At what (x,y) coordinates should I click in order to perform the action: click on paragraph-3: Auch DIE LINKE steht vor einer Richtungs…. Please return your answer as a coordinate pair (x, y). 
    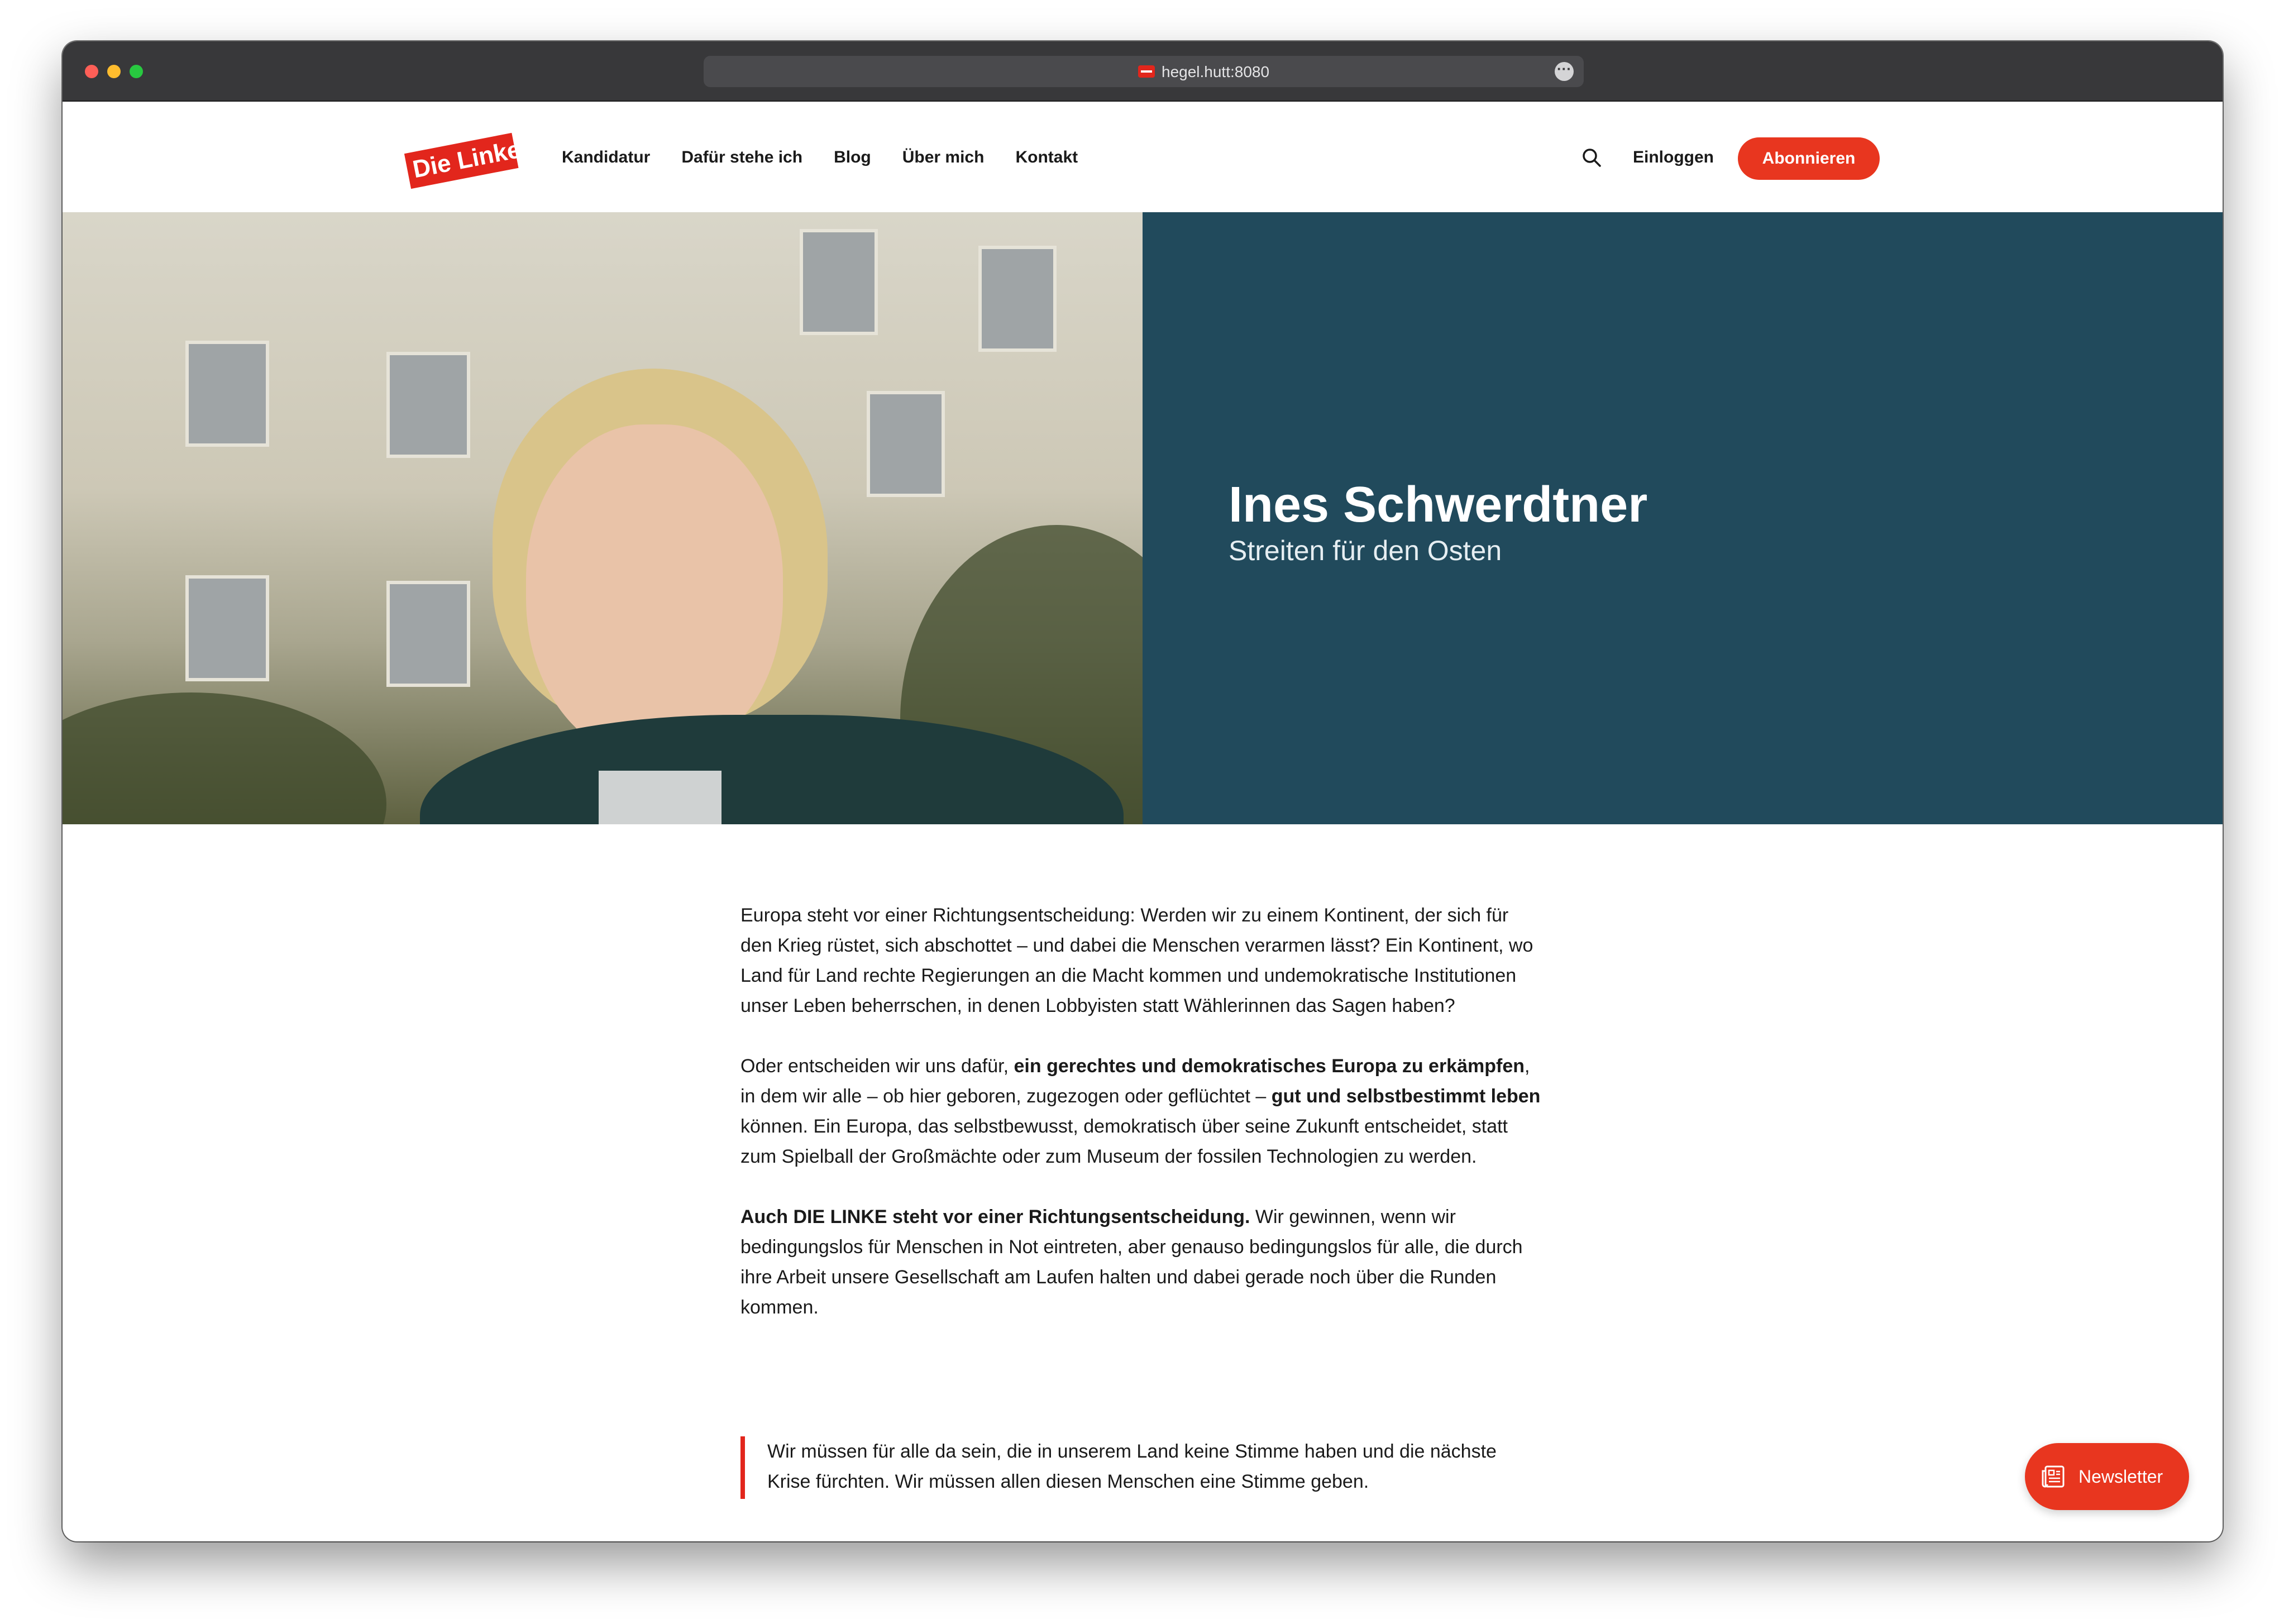
    Looking at the image, I should click on (1142, 1262).